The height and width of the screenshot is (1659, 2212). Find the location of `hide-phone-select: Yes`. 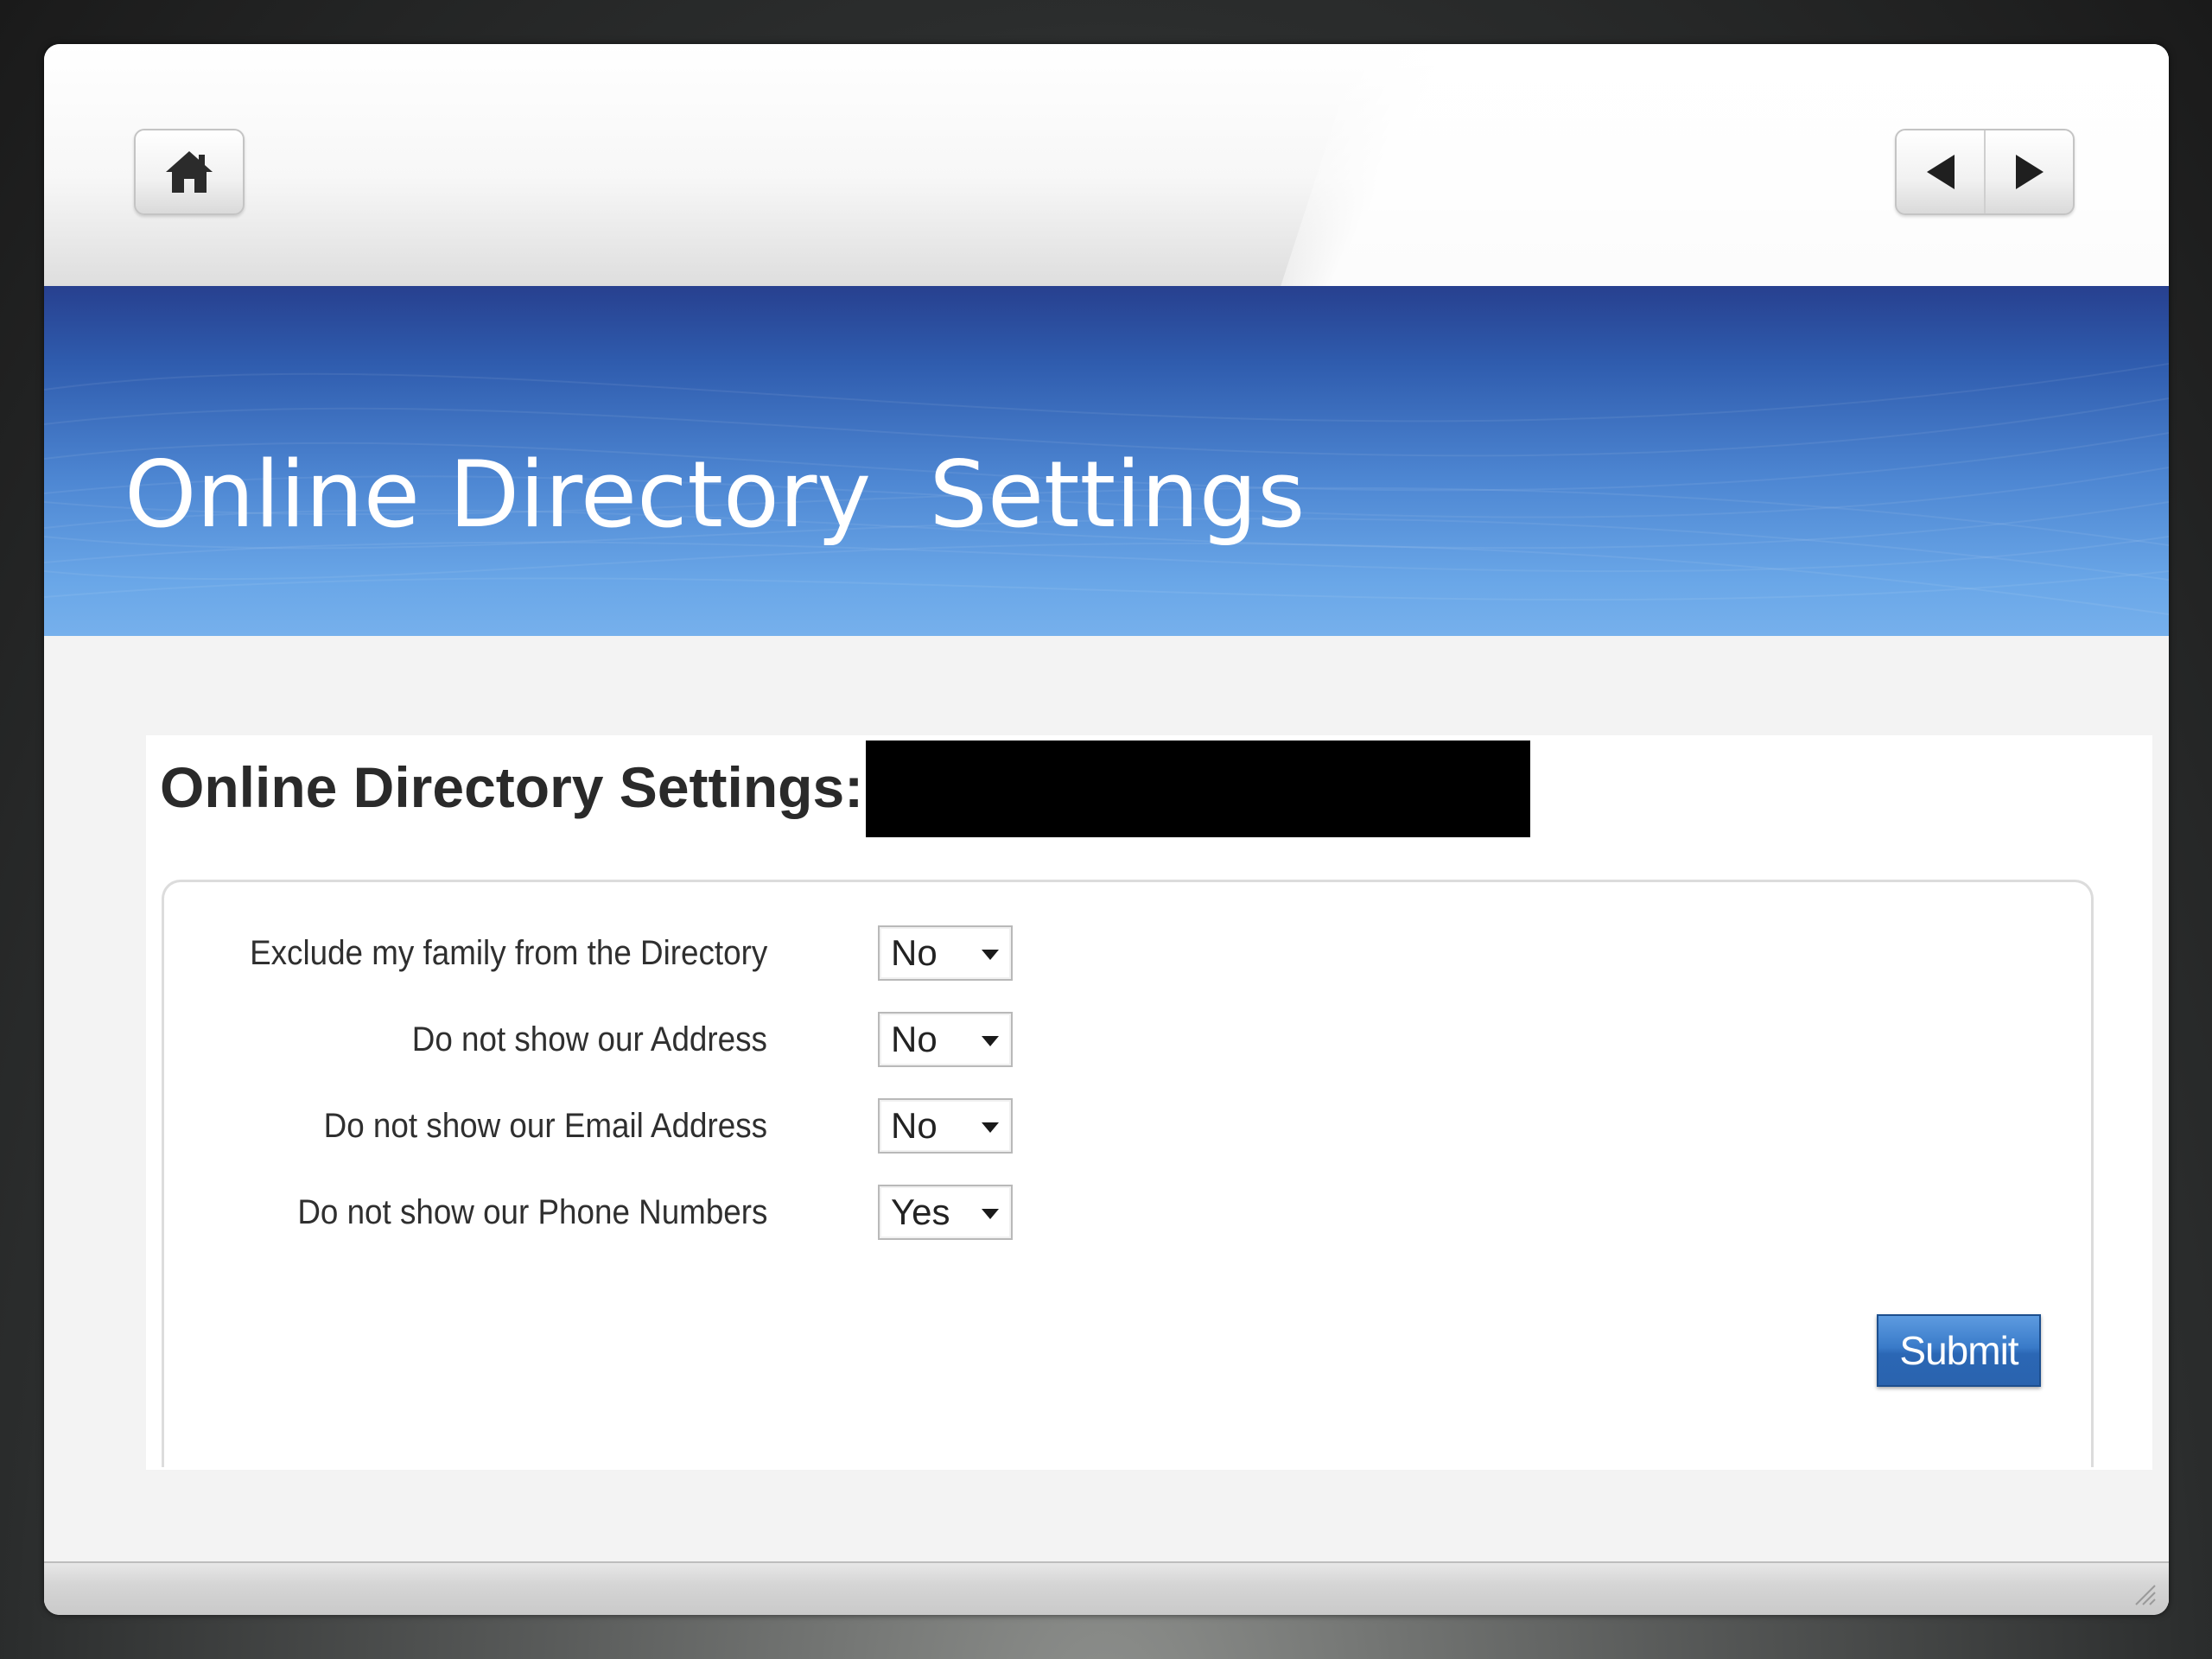

hide-phone-select: Yes is located at coordinates (945, 1212).